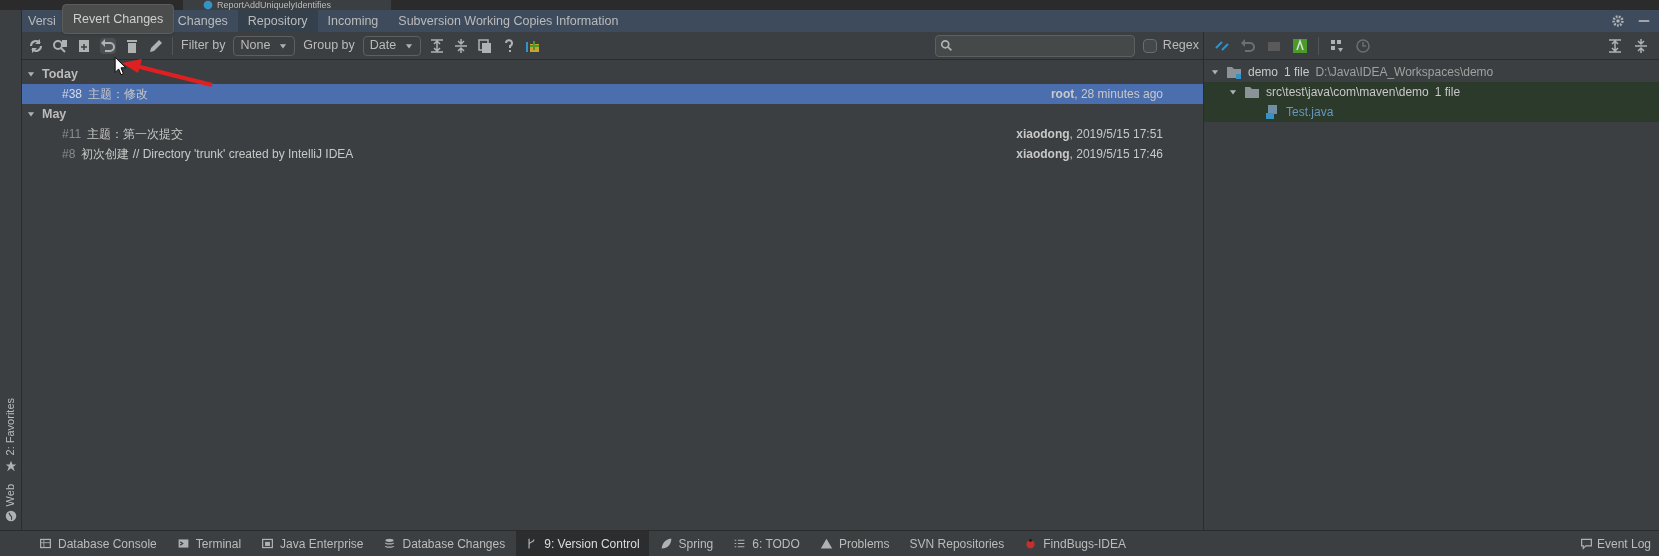  Describe the element at coordinates (264, 45) in the screenshot. I see `dropdown: None` at that location.